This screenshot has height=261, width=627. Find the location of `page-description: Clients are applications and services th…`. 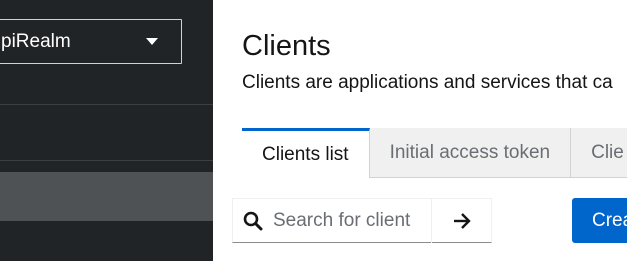

page-description: Clients are applications and services th… is located at coordinates (427, 82).